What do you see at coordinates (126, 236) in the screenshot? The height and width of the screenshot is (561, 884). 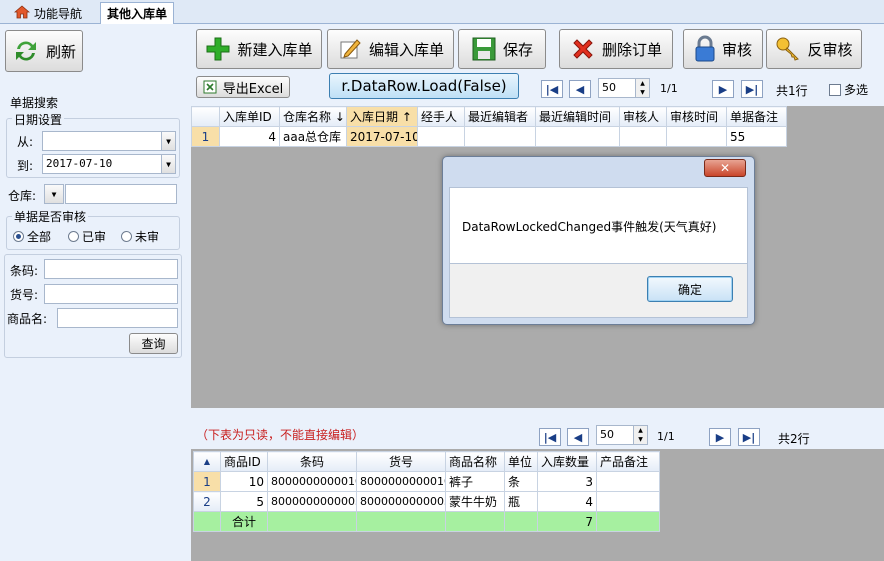 I see `radio-unaudited-dot` at bounding box center [126, 236].